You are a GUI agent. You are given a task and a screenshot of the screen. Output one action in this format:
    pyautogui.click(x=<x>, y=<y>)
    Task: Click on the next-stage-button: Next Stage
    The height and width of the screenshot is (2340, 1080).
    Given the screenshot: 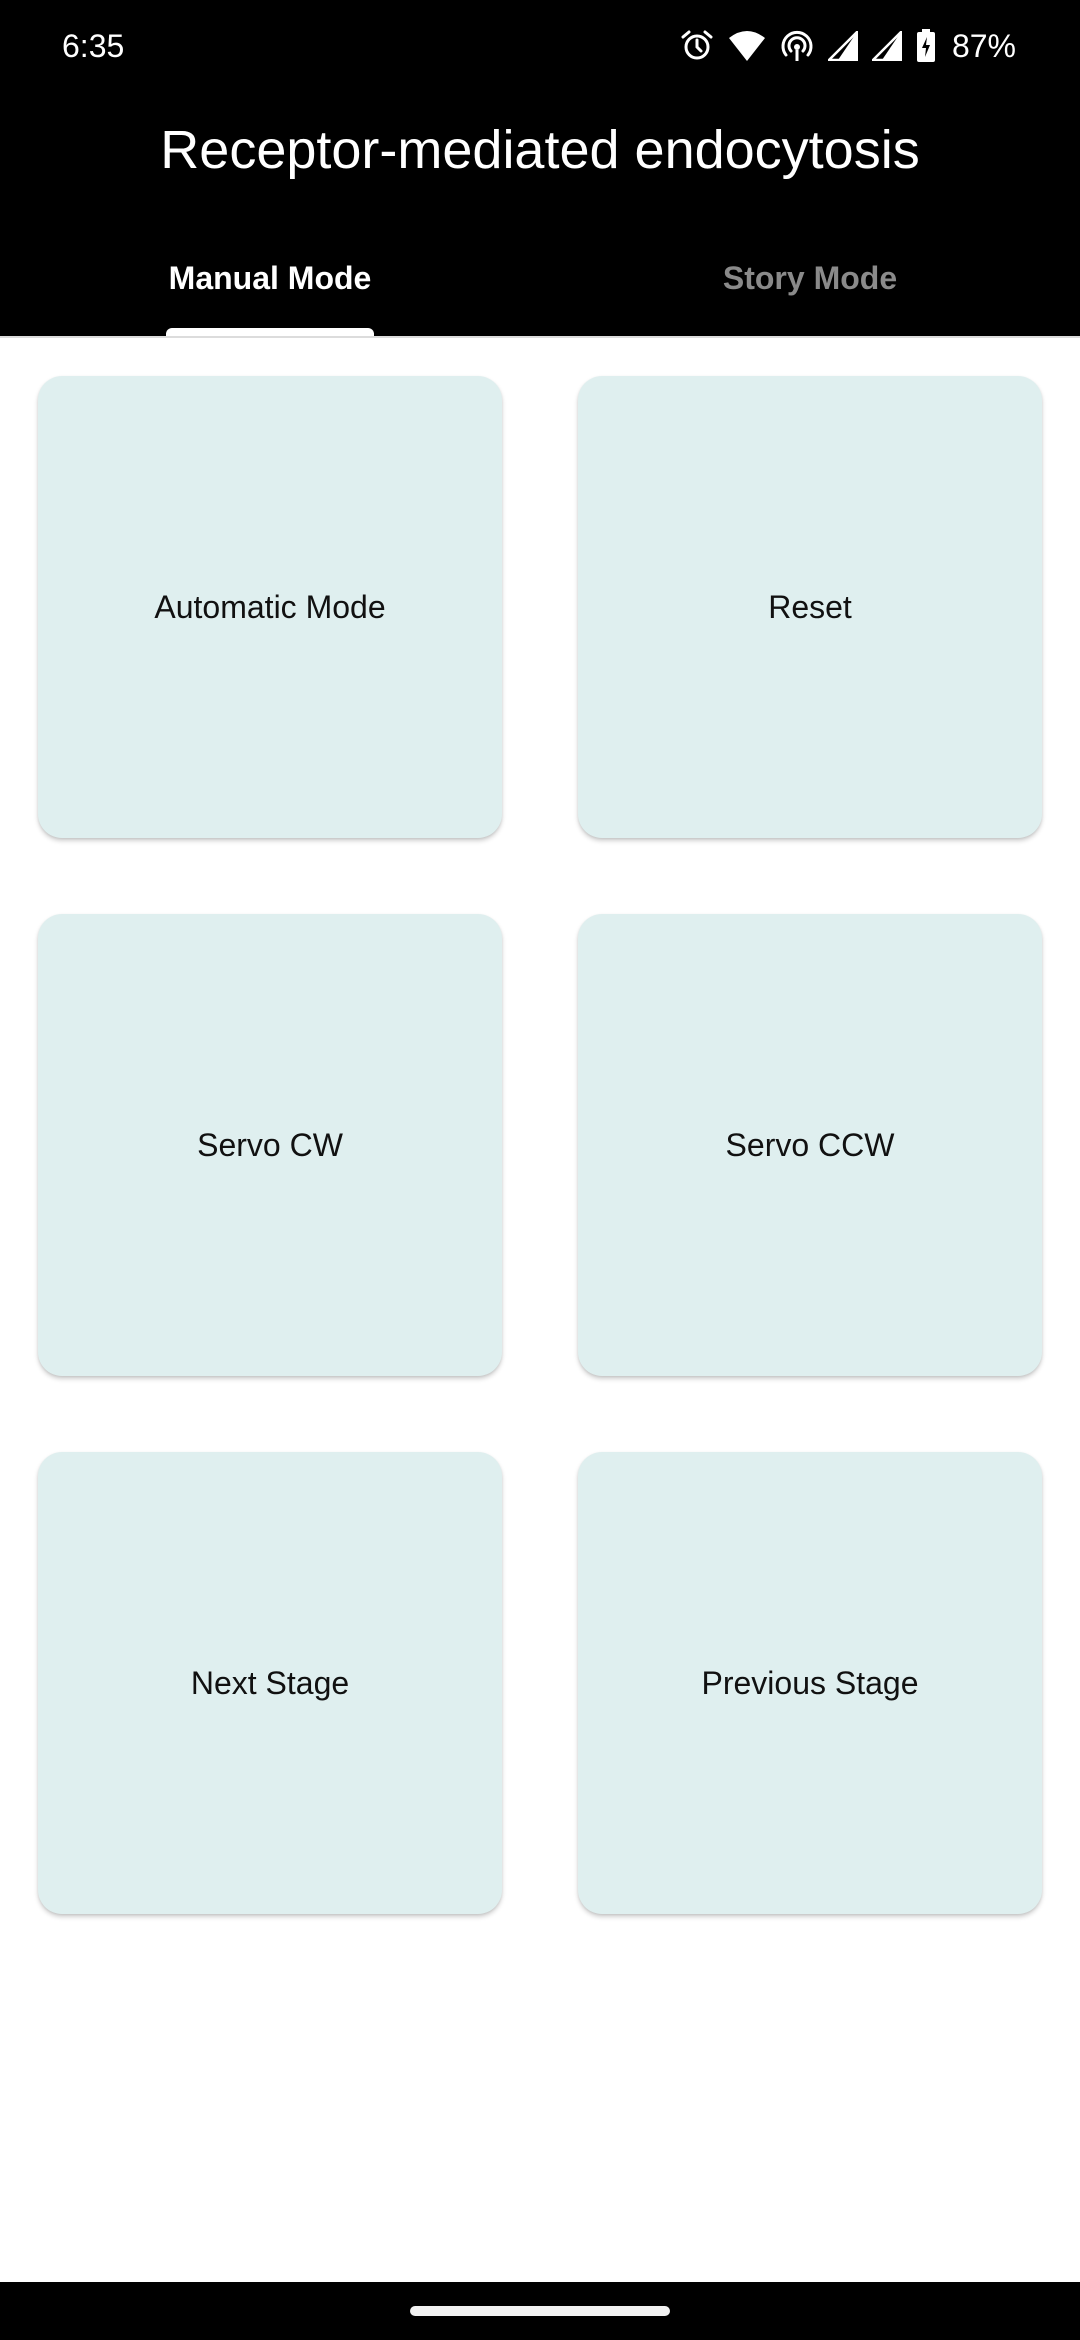 What is the action you would take?
    pyautogui.click(x=270, y=1683)
    